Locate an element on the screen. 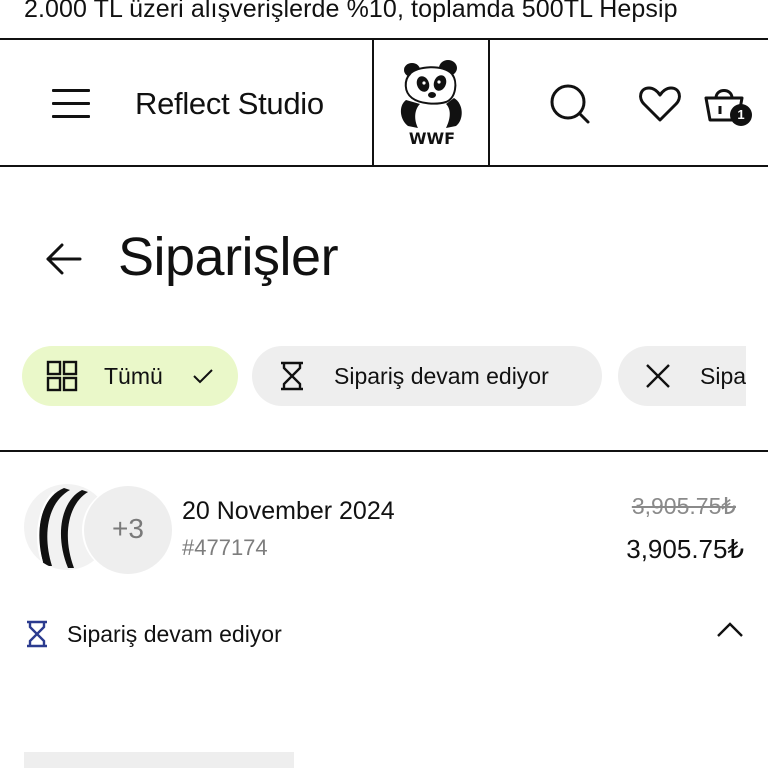  search-button is located at coordinates (570, 104).